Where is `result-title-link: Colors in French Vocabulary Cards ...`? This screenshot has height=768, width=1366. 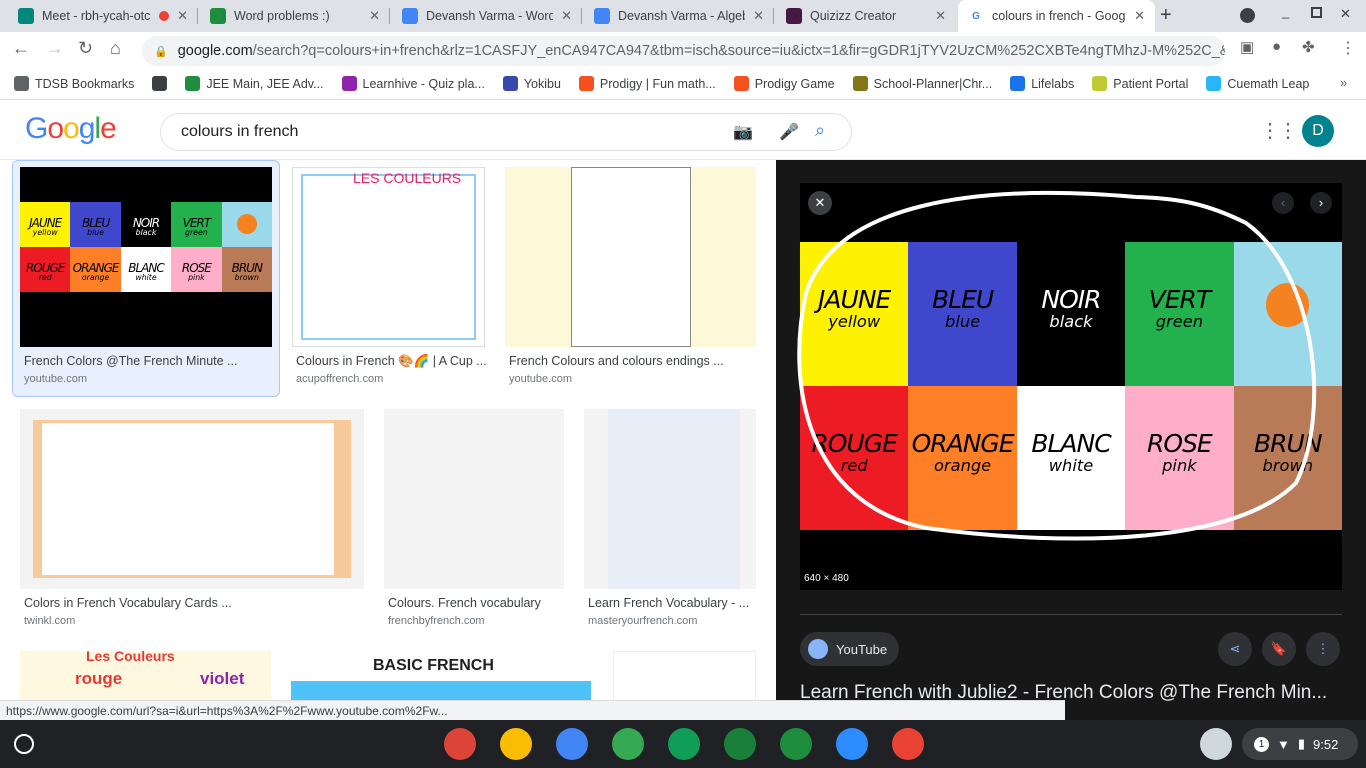
result-title-link: Colors in French Vocabulary Cards ... is located at coordinates (128, 603).